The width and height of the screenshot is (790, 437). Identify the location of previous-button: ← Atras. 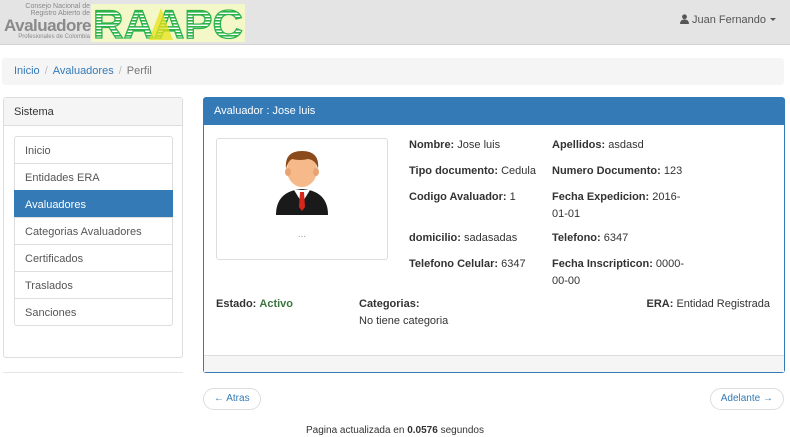
(232, 399).